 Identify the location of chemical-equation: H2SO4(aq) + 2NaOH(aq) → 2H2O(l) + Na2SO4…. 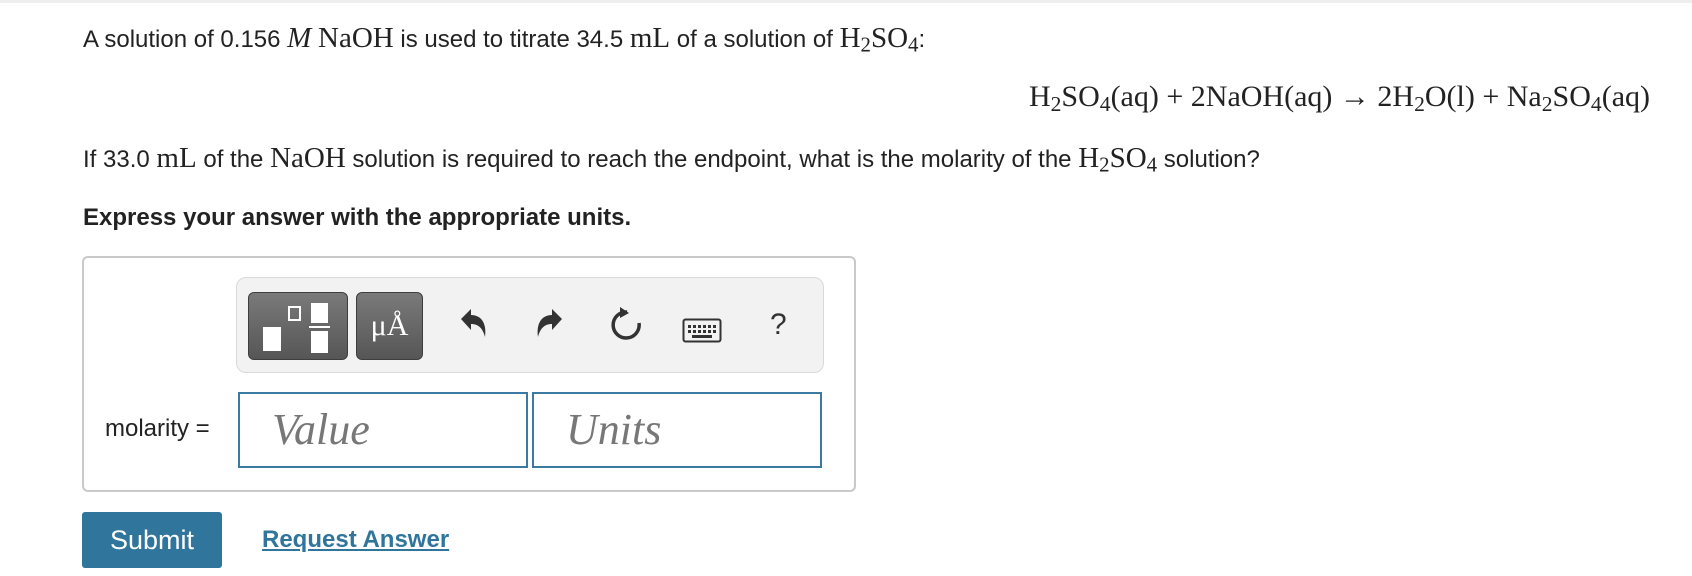
(1339, 98).